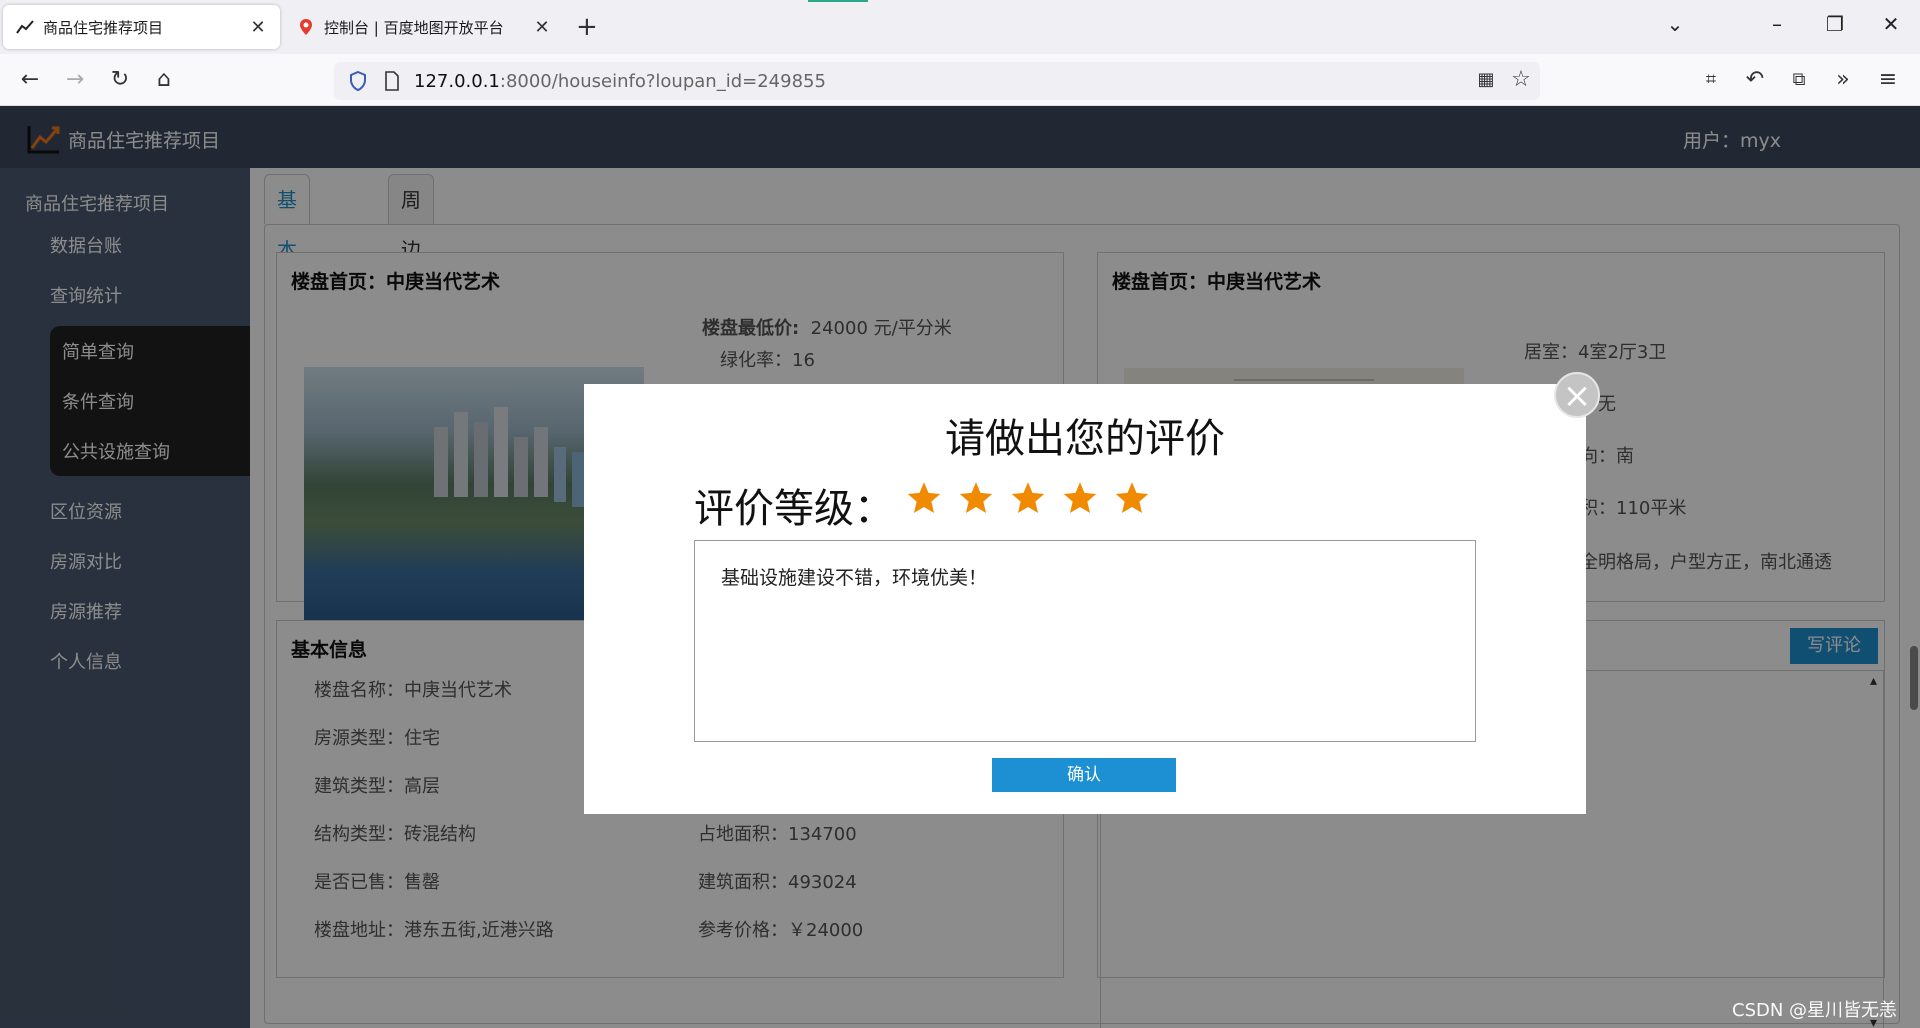 Image resolution: width=1920 pixels, height=1028 pixels. What do you see at coordinates (1085, 439) in the screenshot?
I see `modal-title: 请做出您的评价` at bounding box center [1085, 439].